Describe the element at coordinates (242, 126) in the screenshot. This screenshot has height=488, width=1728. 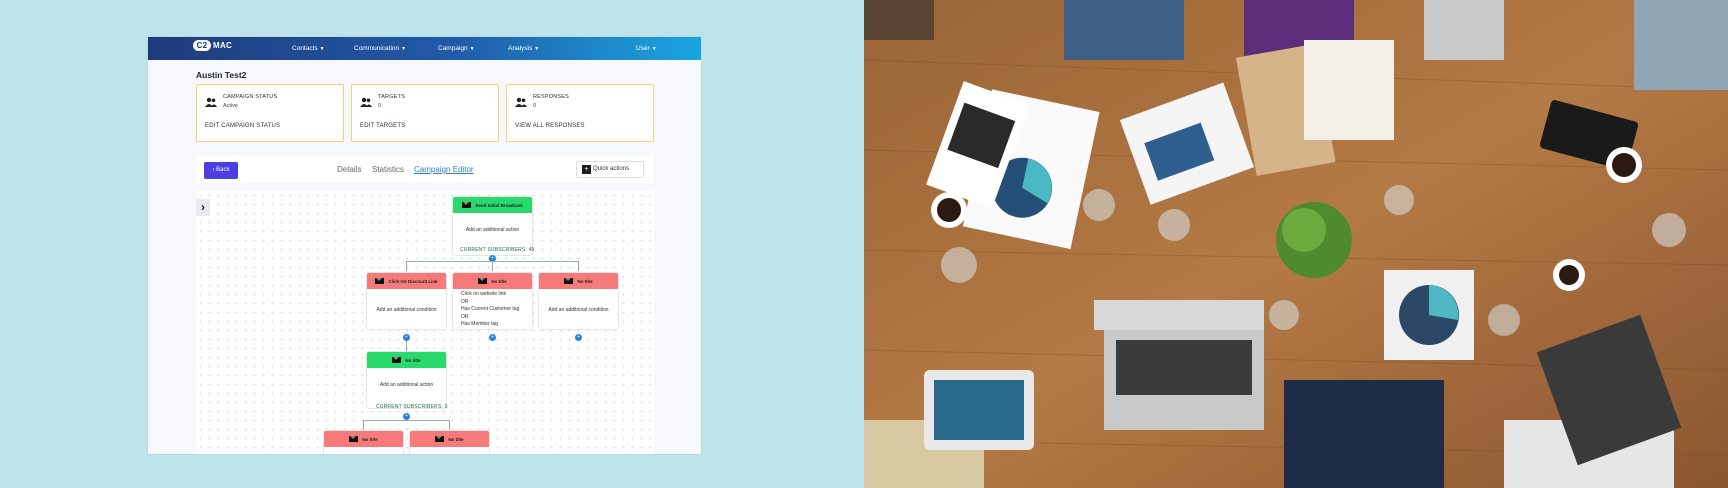
I see `edit-campaign-status-link: EDIT CAMPAIGN STATUS` at that location.